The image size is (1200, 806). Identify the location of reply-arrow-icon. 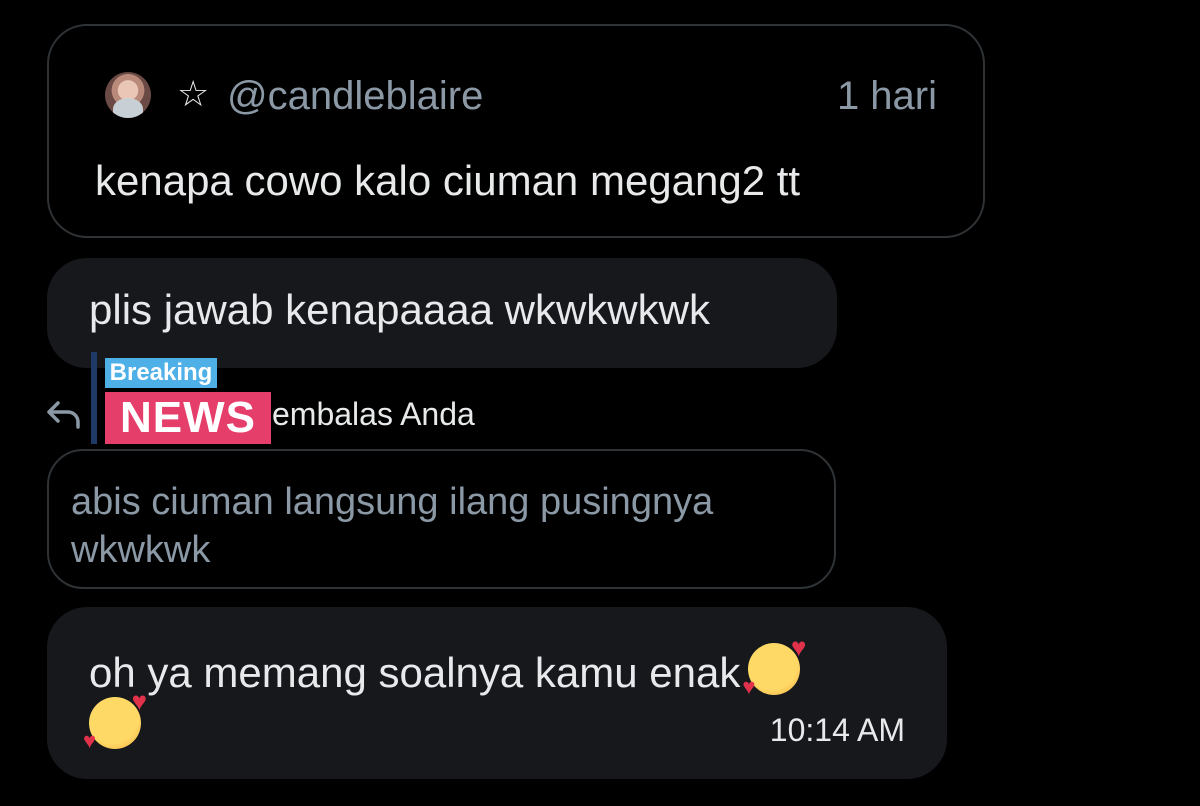
(63, 415).